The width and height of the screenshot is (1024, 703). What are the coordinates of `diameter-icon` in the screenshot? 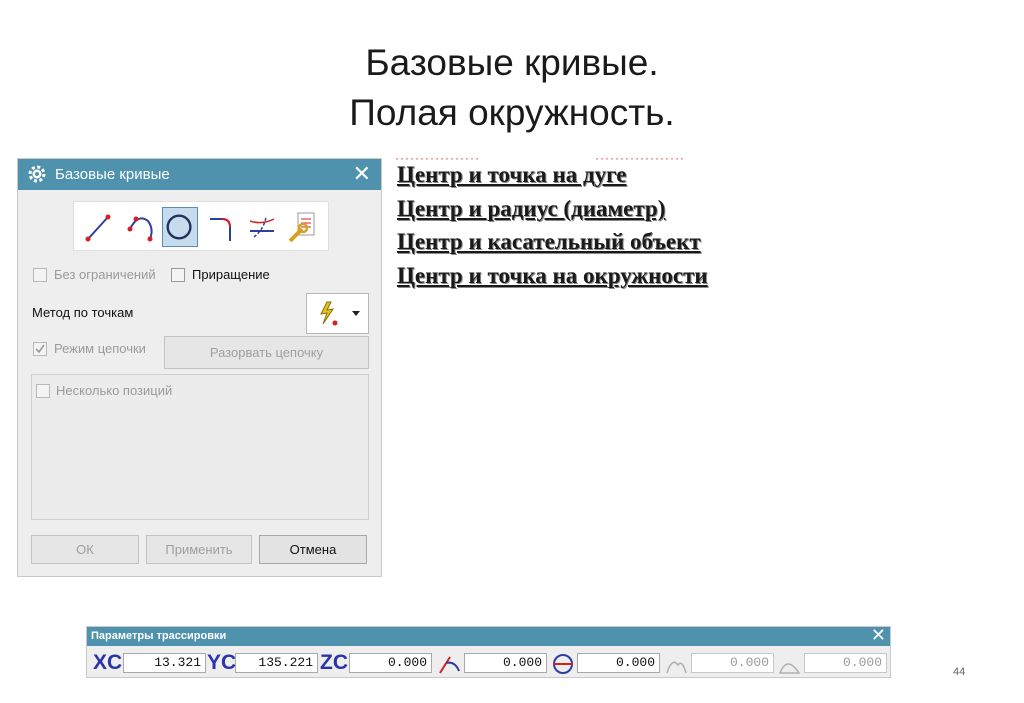 It's located at (563, 664).